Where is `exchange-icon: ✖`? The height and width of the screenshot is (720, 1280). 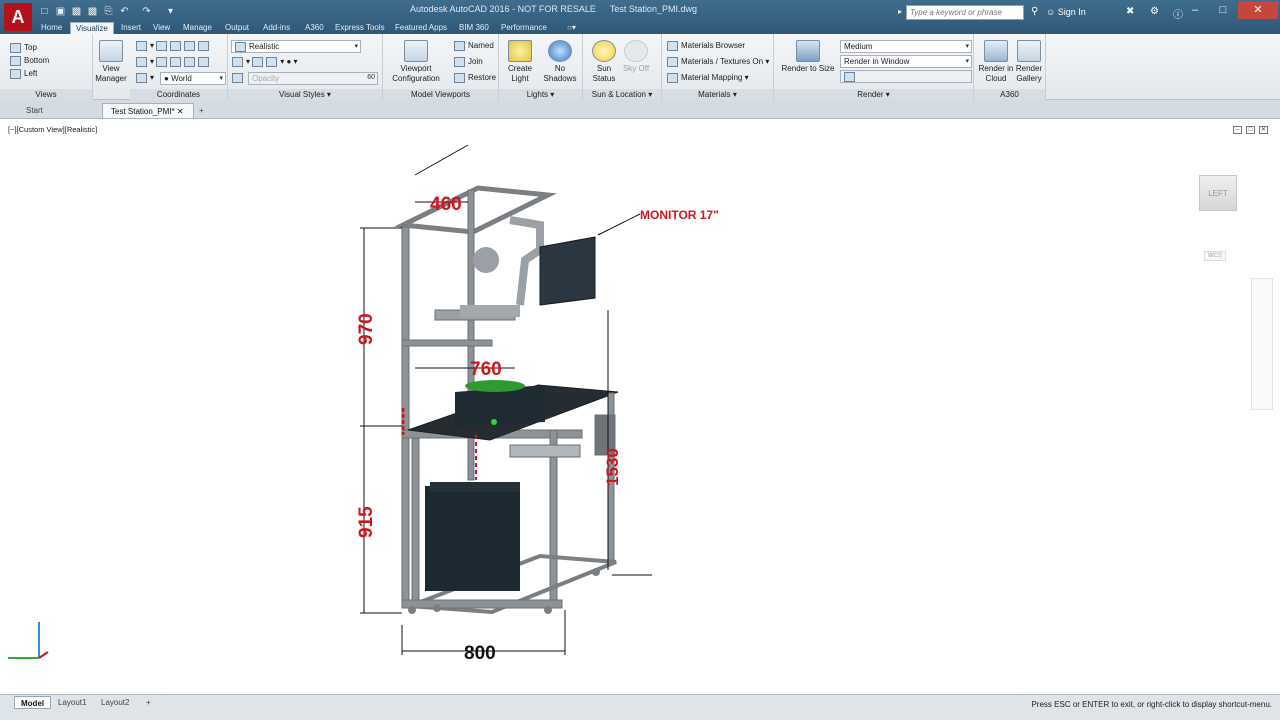 exchange-icon: ✖ is located at coordinates (1130, 11).